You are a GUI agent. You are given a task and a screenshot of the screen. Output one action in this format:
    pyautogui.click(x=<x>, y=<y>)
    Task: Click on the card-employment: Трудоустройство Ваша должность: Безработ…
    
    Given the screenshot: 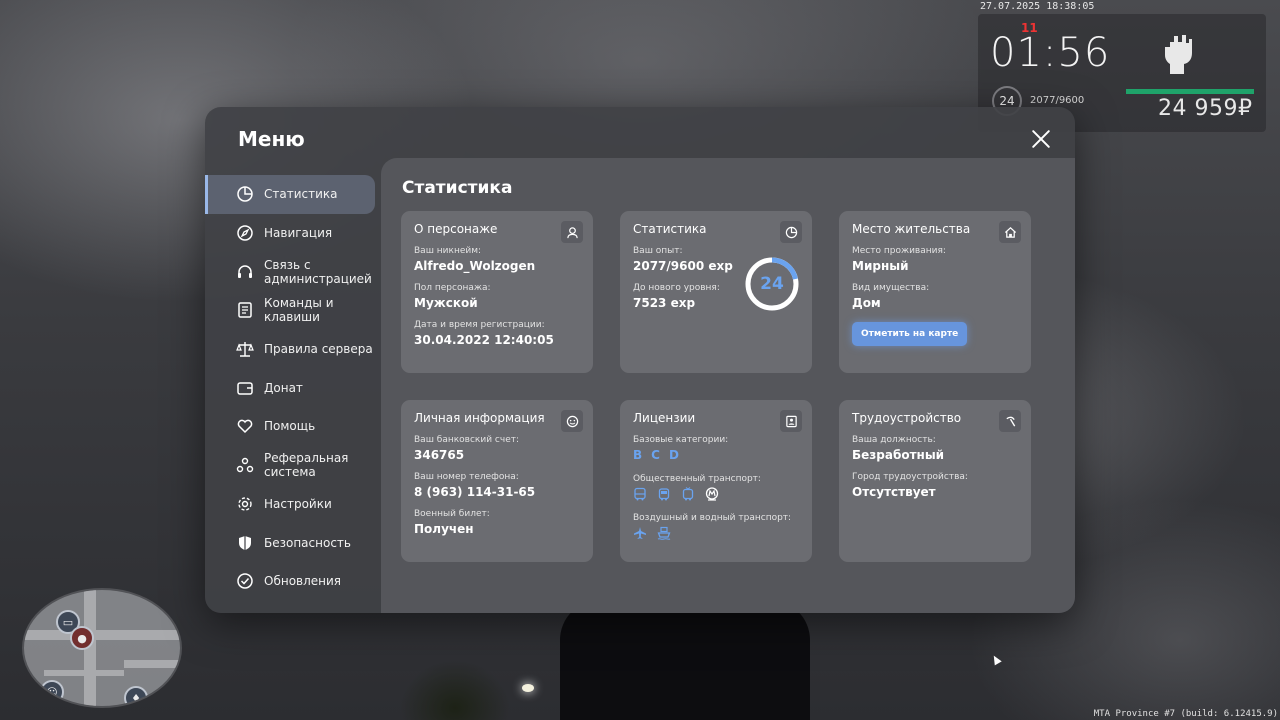 What is the action you would take?
    pyautogui.click(x=935, y=481)
    